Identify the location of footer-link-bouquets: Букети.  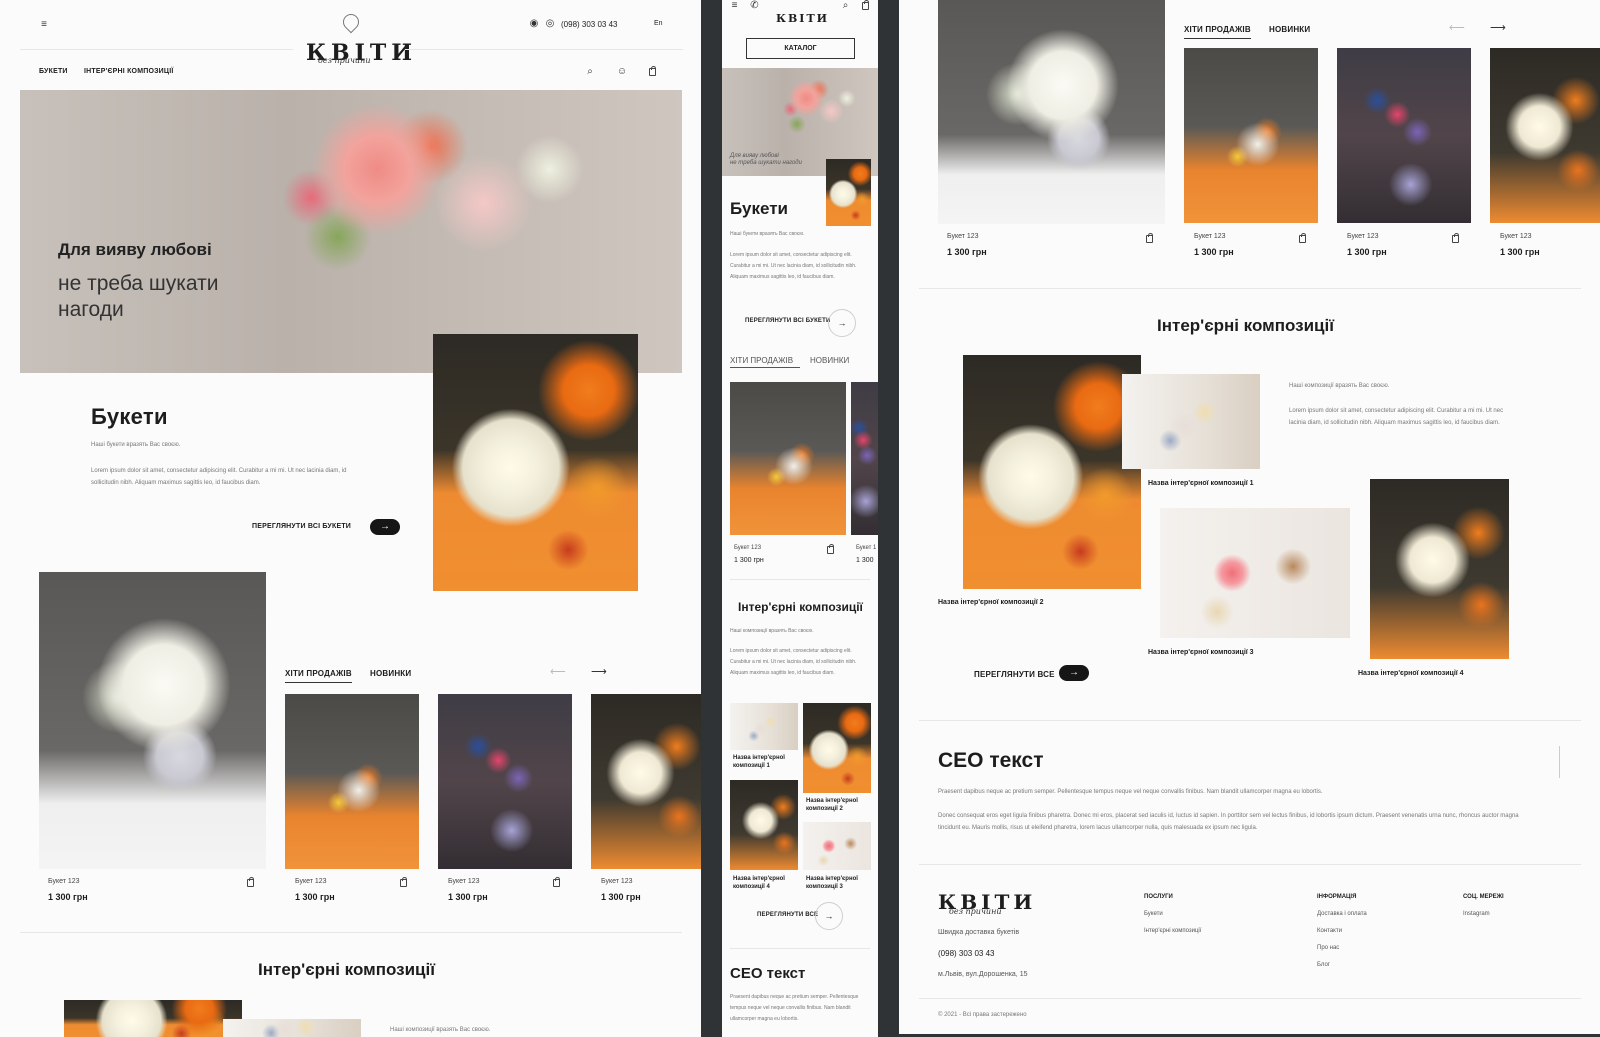
(1153, 914).